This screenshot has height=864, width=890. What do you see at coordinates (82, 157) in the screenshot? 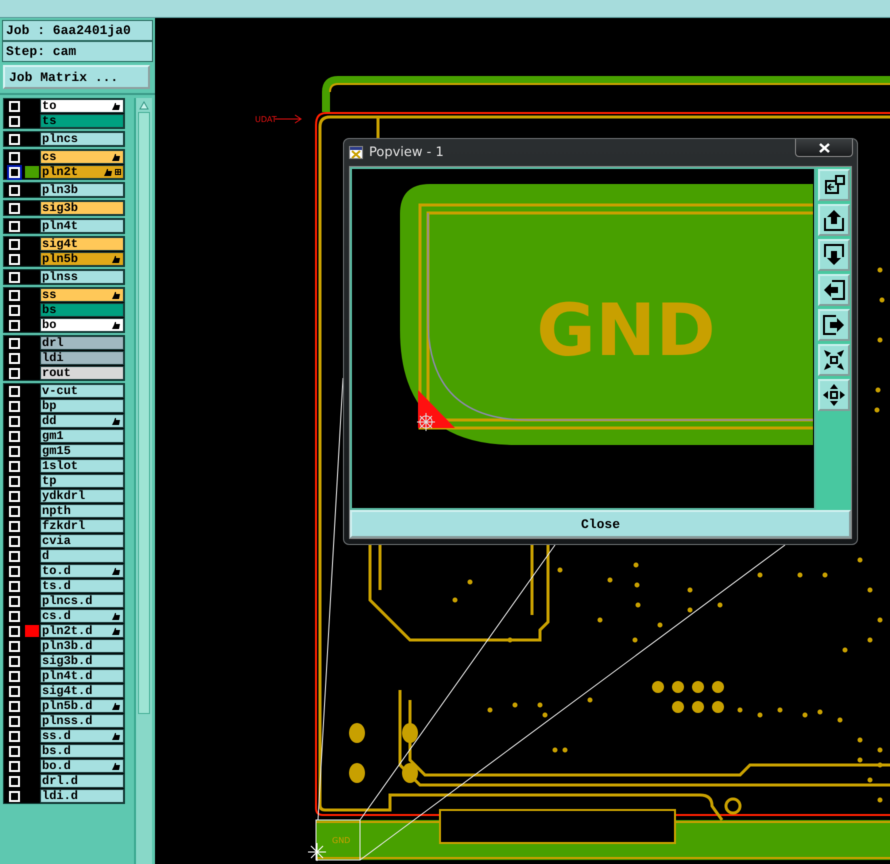
I see `layer-row: cs` at bounding box center [82, 157].